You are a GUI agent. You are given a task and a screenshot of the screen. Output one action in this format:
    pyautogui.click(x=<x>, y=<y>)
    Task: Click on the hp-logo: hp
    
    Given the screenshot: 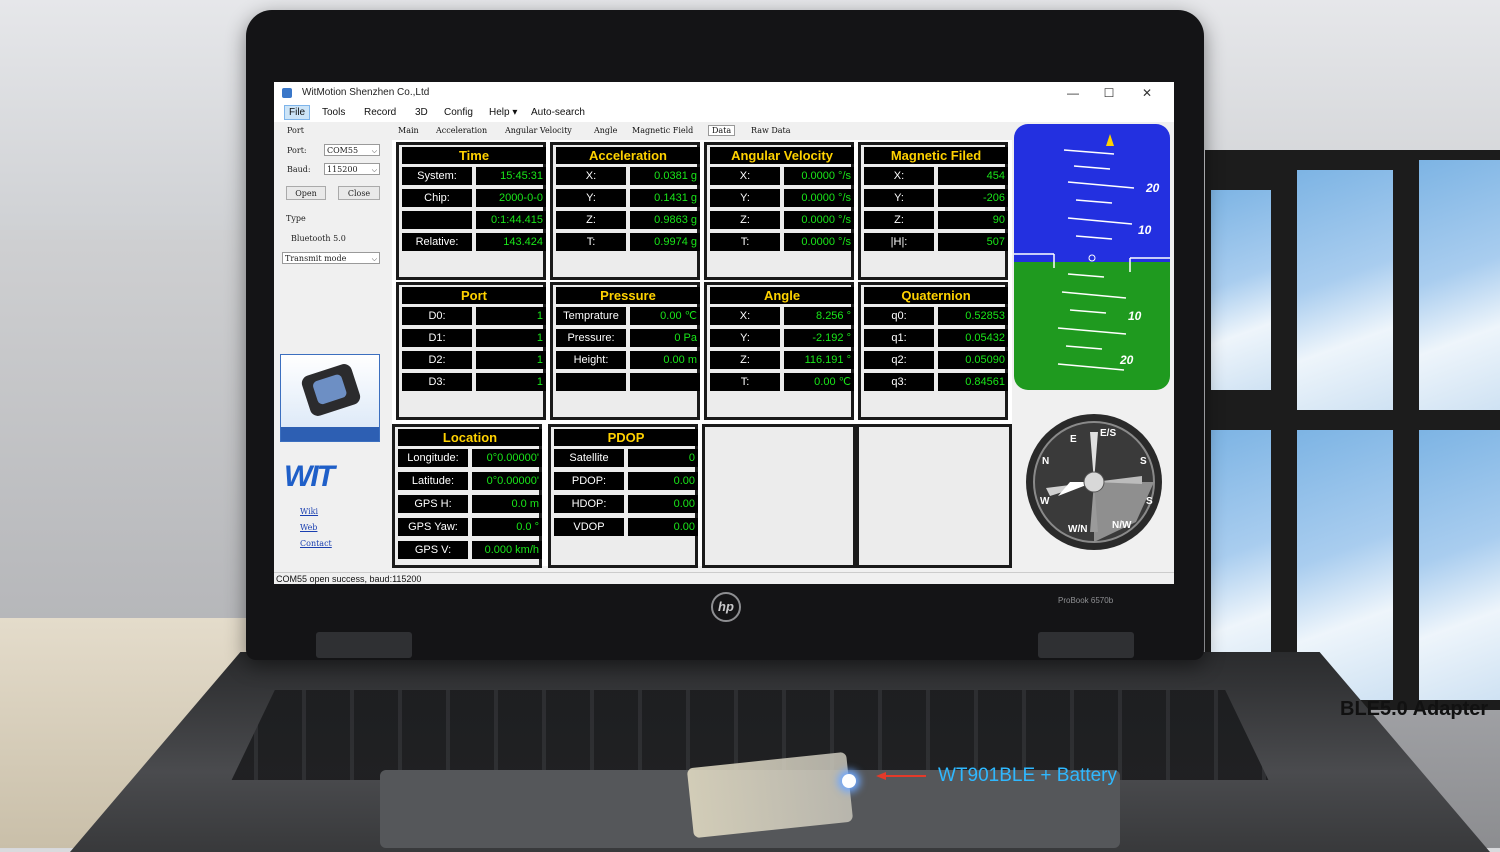 What is the action you would take?
    pyautogui.click(x=726, y=607)
    